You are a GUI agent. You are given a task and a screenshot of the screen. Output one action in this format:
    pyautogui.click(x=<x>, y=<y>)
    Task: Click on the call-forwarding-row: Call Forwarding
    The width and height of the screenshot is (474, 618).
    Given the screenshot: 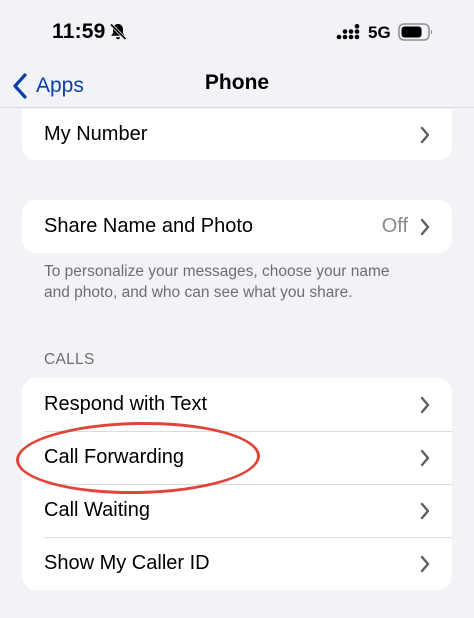 What is the action you would take?
    pyautogui.click(x=237, y=457)
    